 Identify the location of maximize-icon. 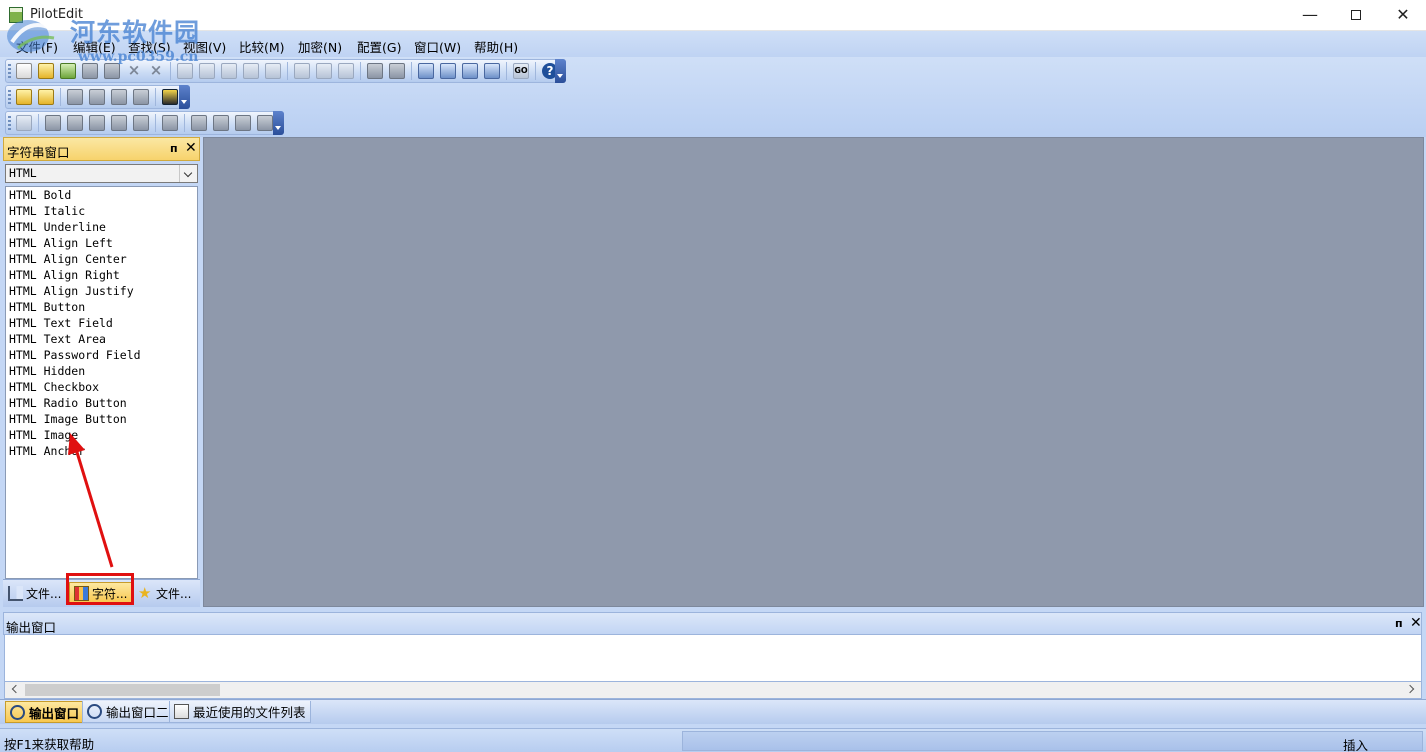
(1356, 14).